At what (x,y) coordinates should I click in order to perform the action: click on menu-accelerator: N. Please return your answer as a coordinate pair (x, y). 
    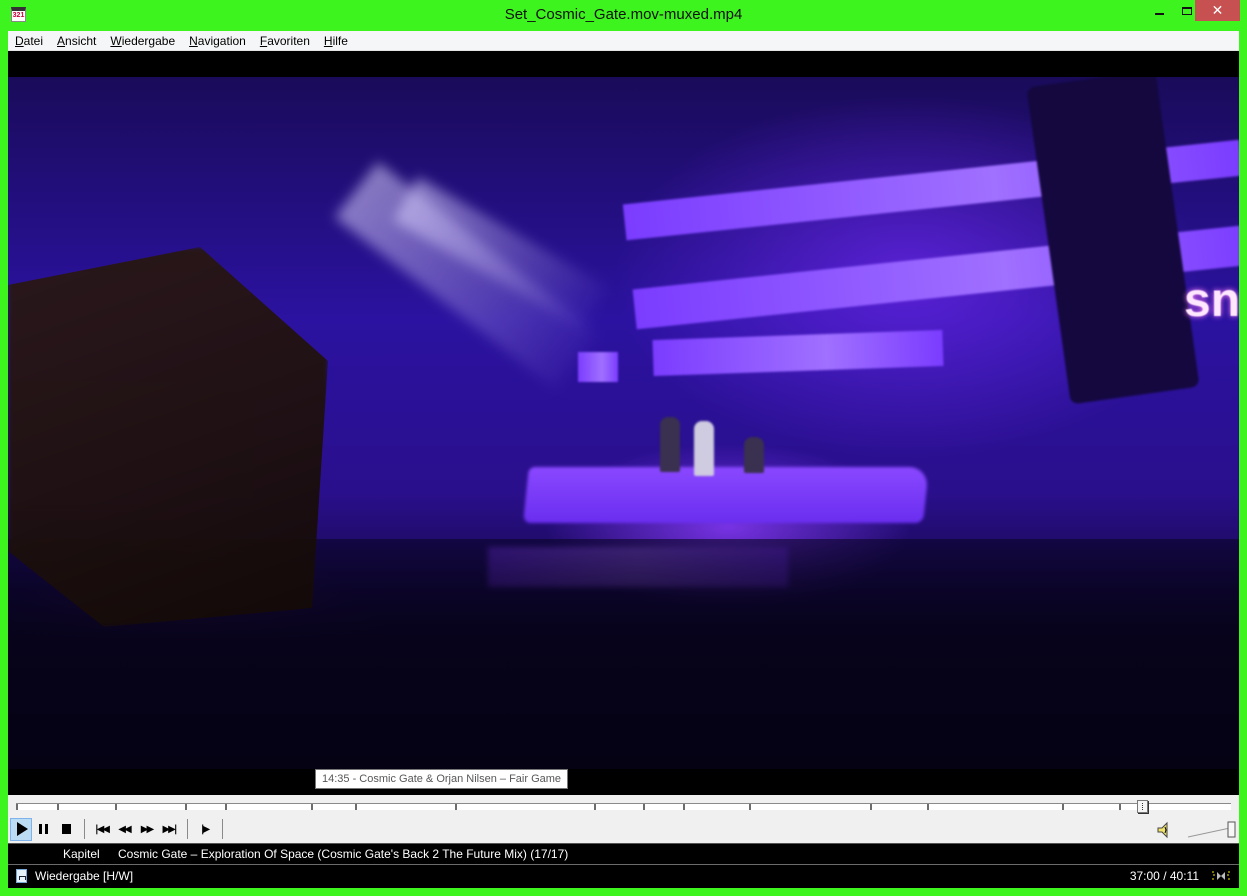
    Looking at the image, I should click on (193, 40).